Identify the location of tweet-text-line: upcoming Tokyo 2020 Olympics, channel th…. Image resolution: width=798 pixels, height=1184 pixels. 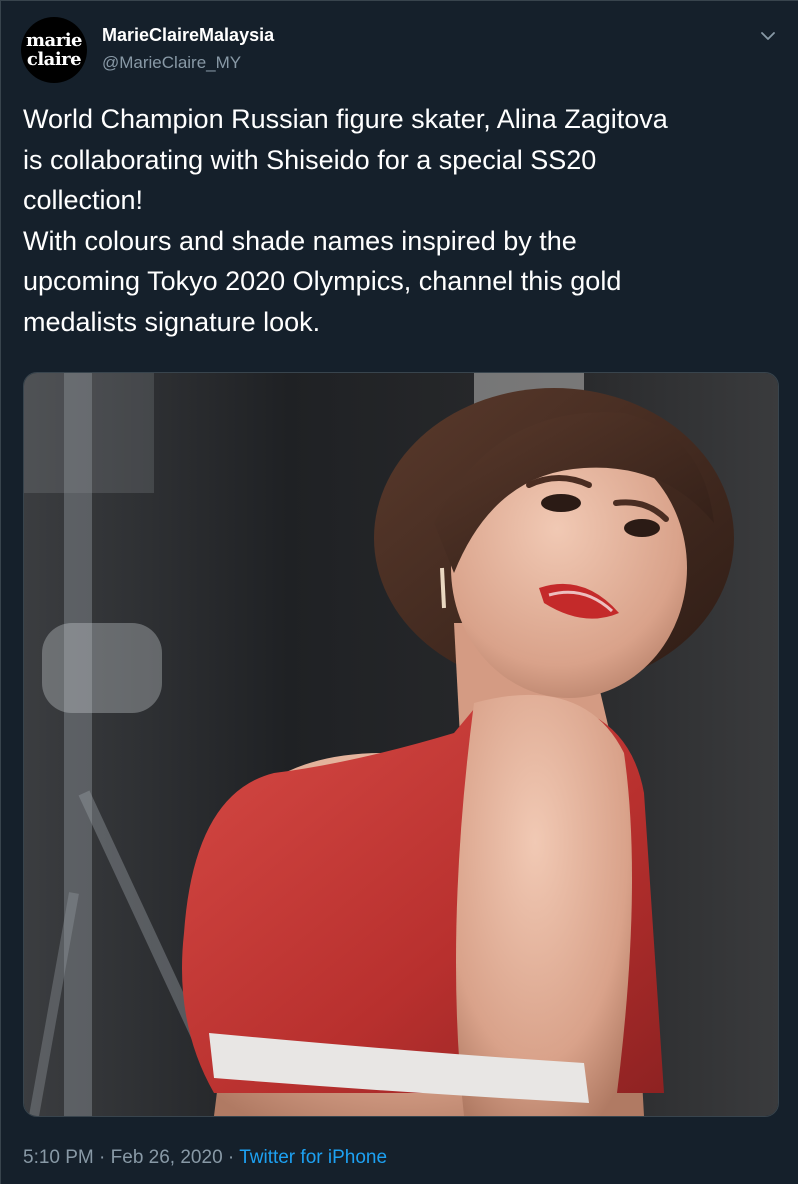
(322, 281).